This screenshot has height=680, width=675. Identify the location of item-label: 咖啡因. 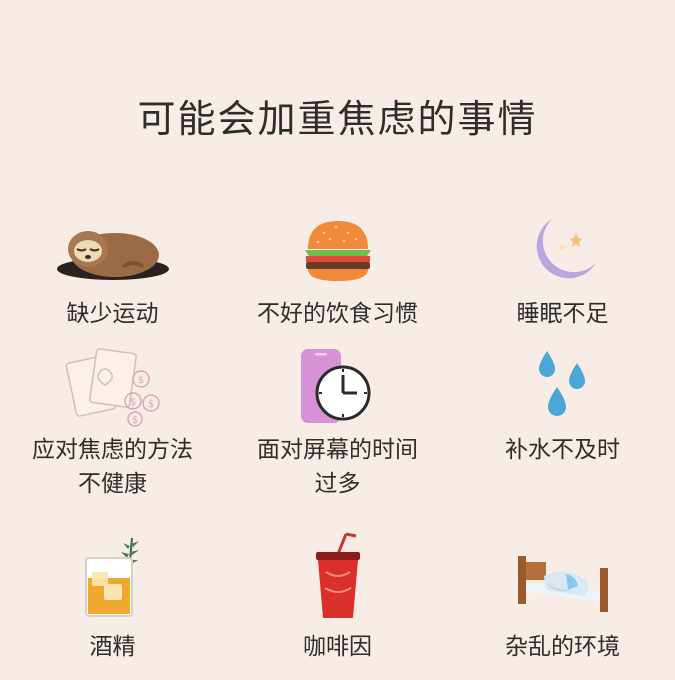
(337, 647).